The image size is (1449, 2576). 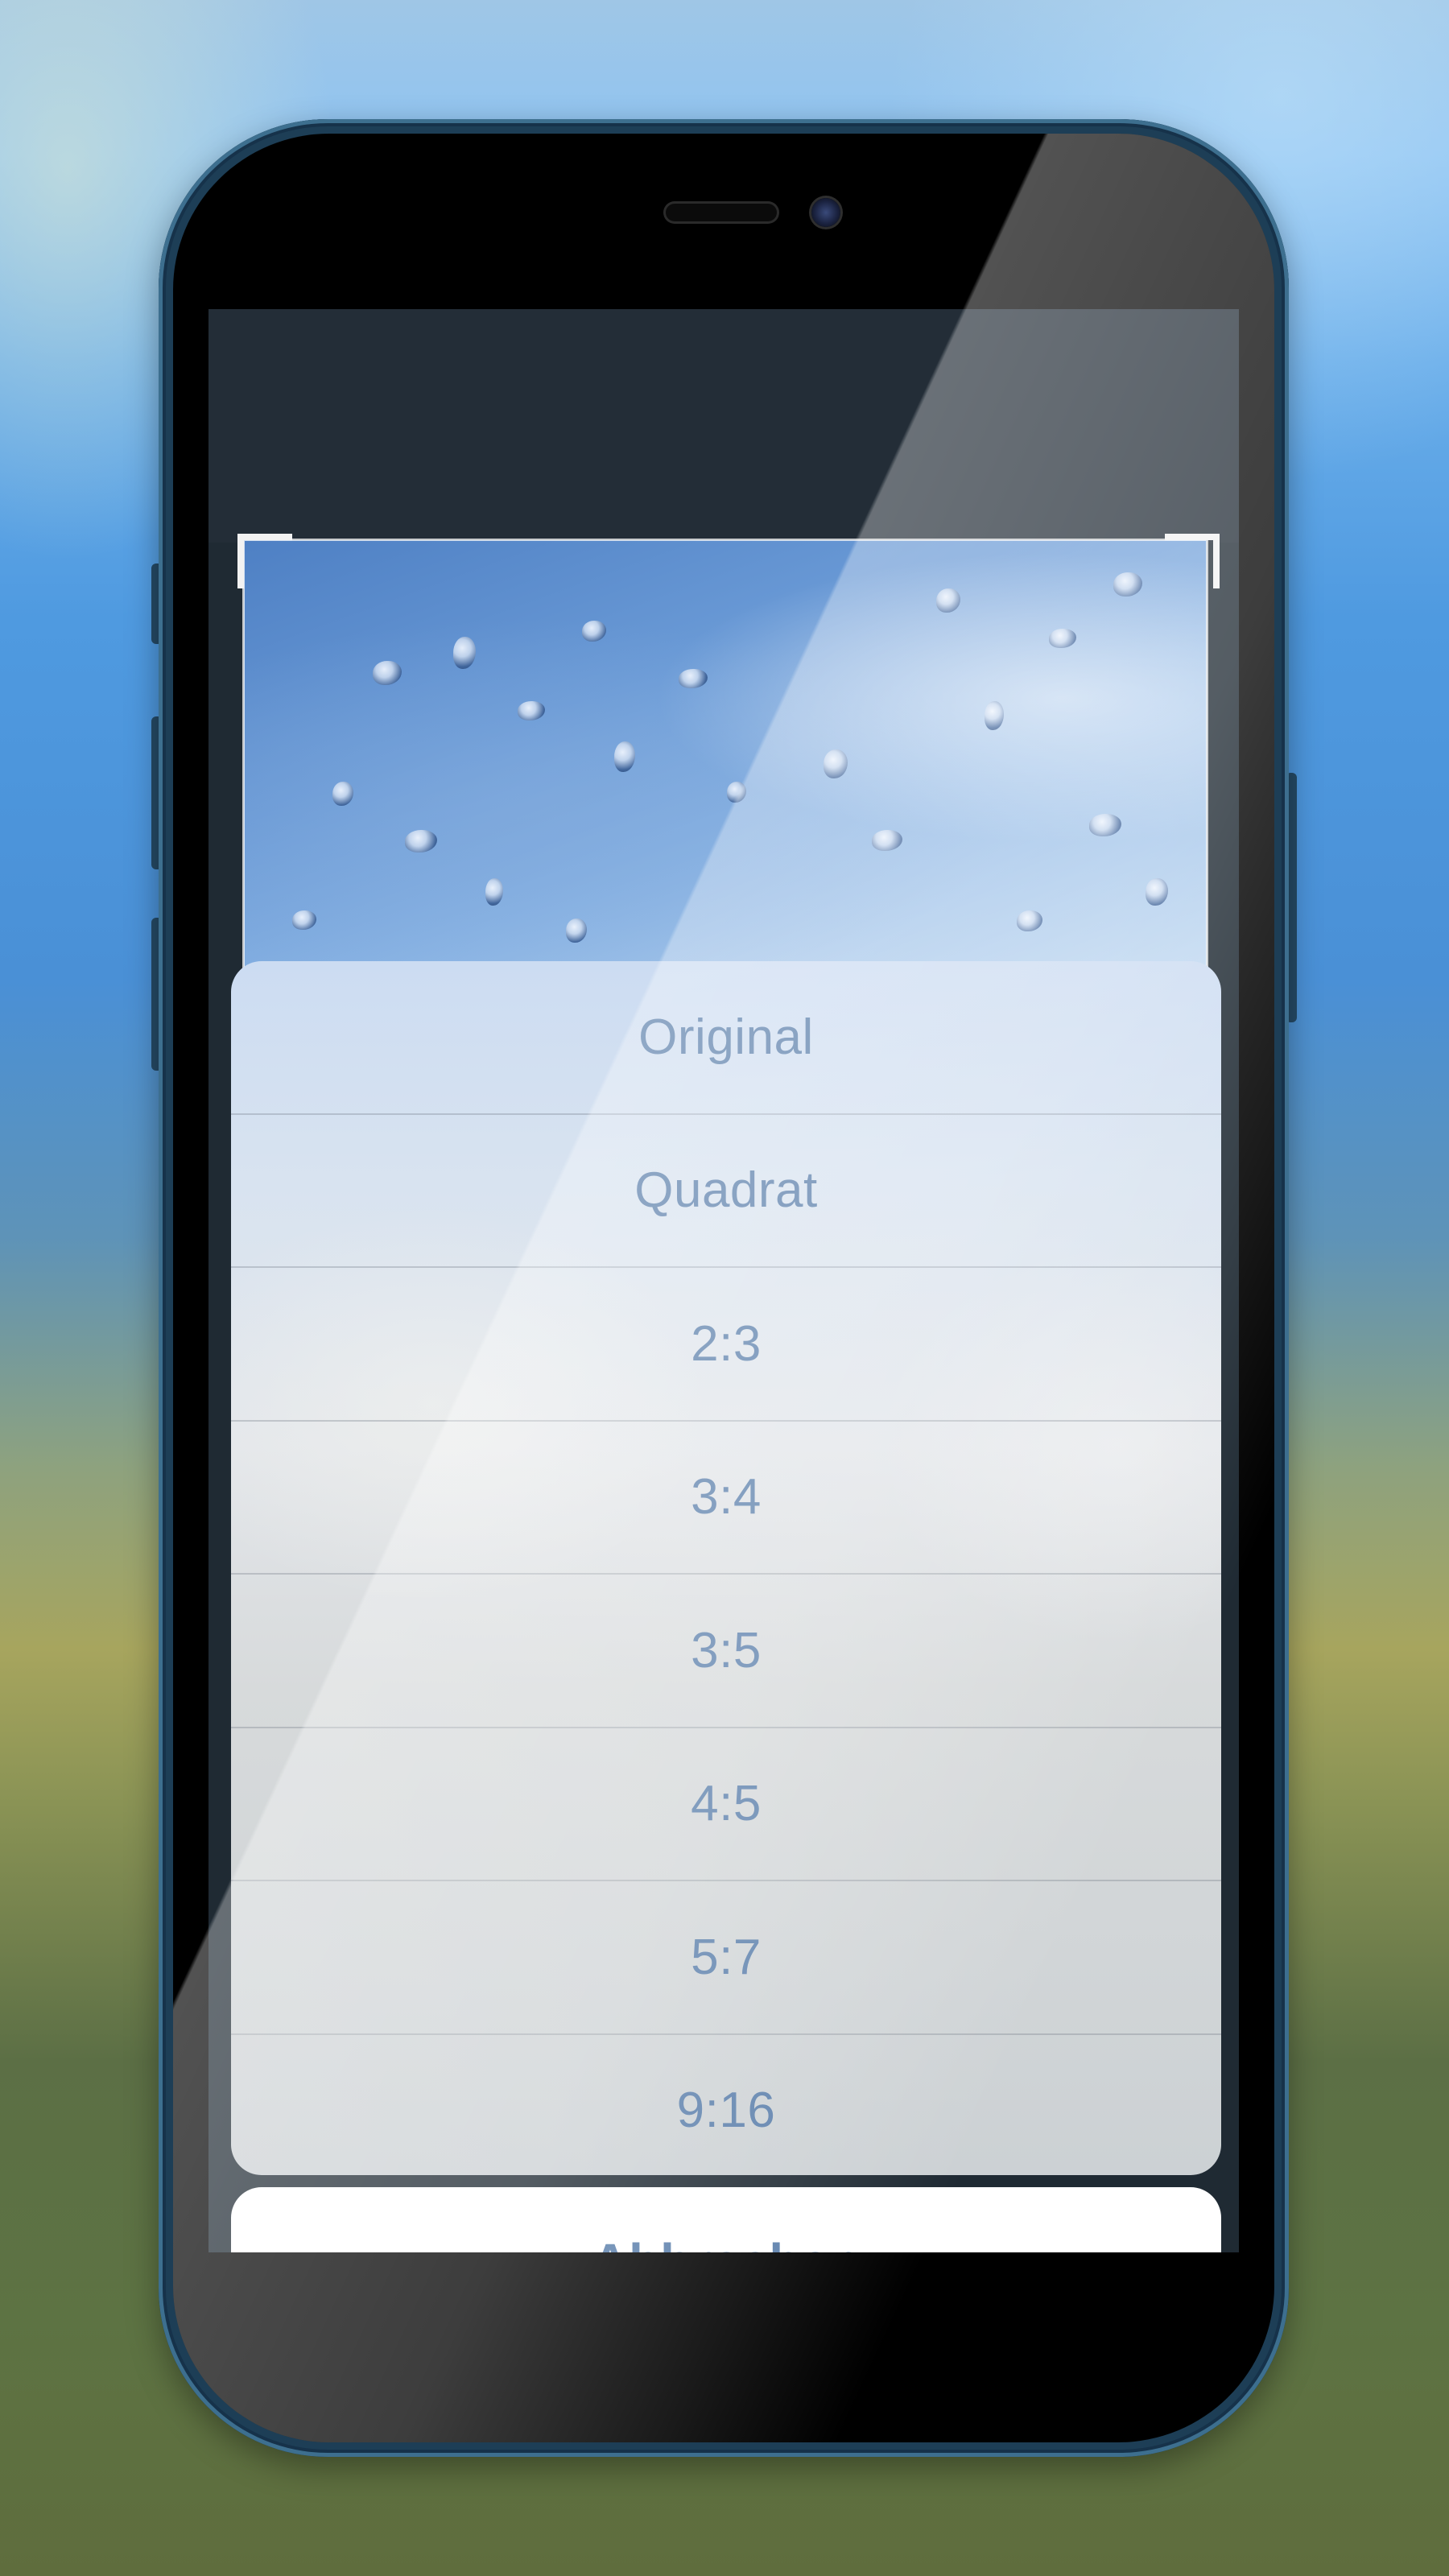 What do you see at coordinates (726, 1037) in the screenshot?
I see `option-original: Original` at bounding box center [726, 1037].